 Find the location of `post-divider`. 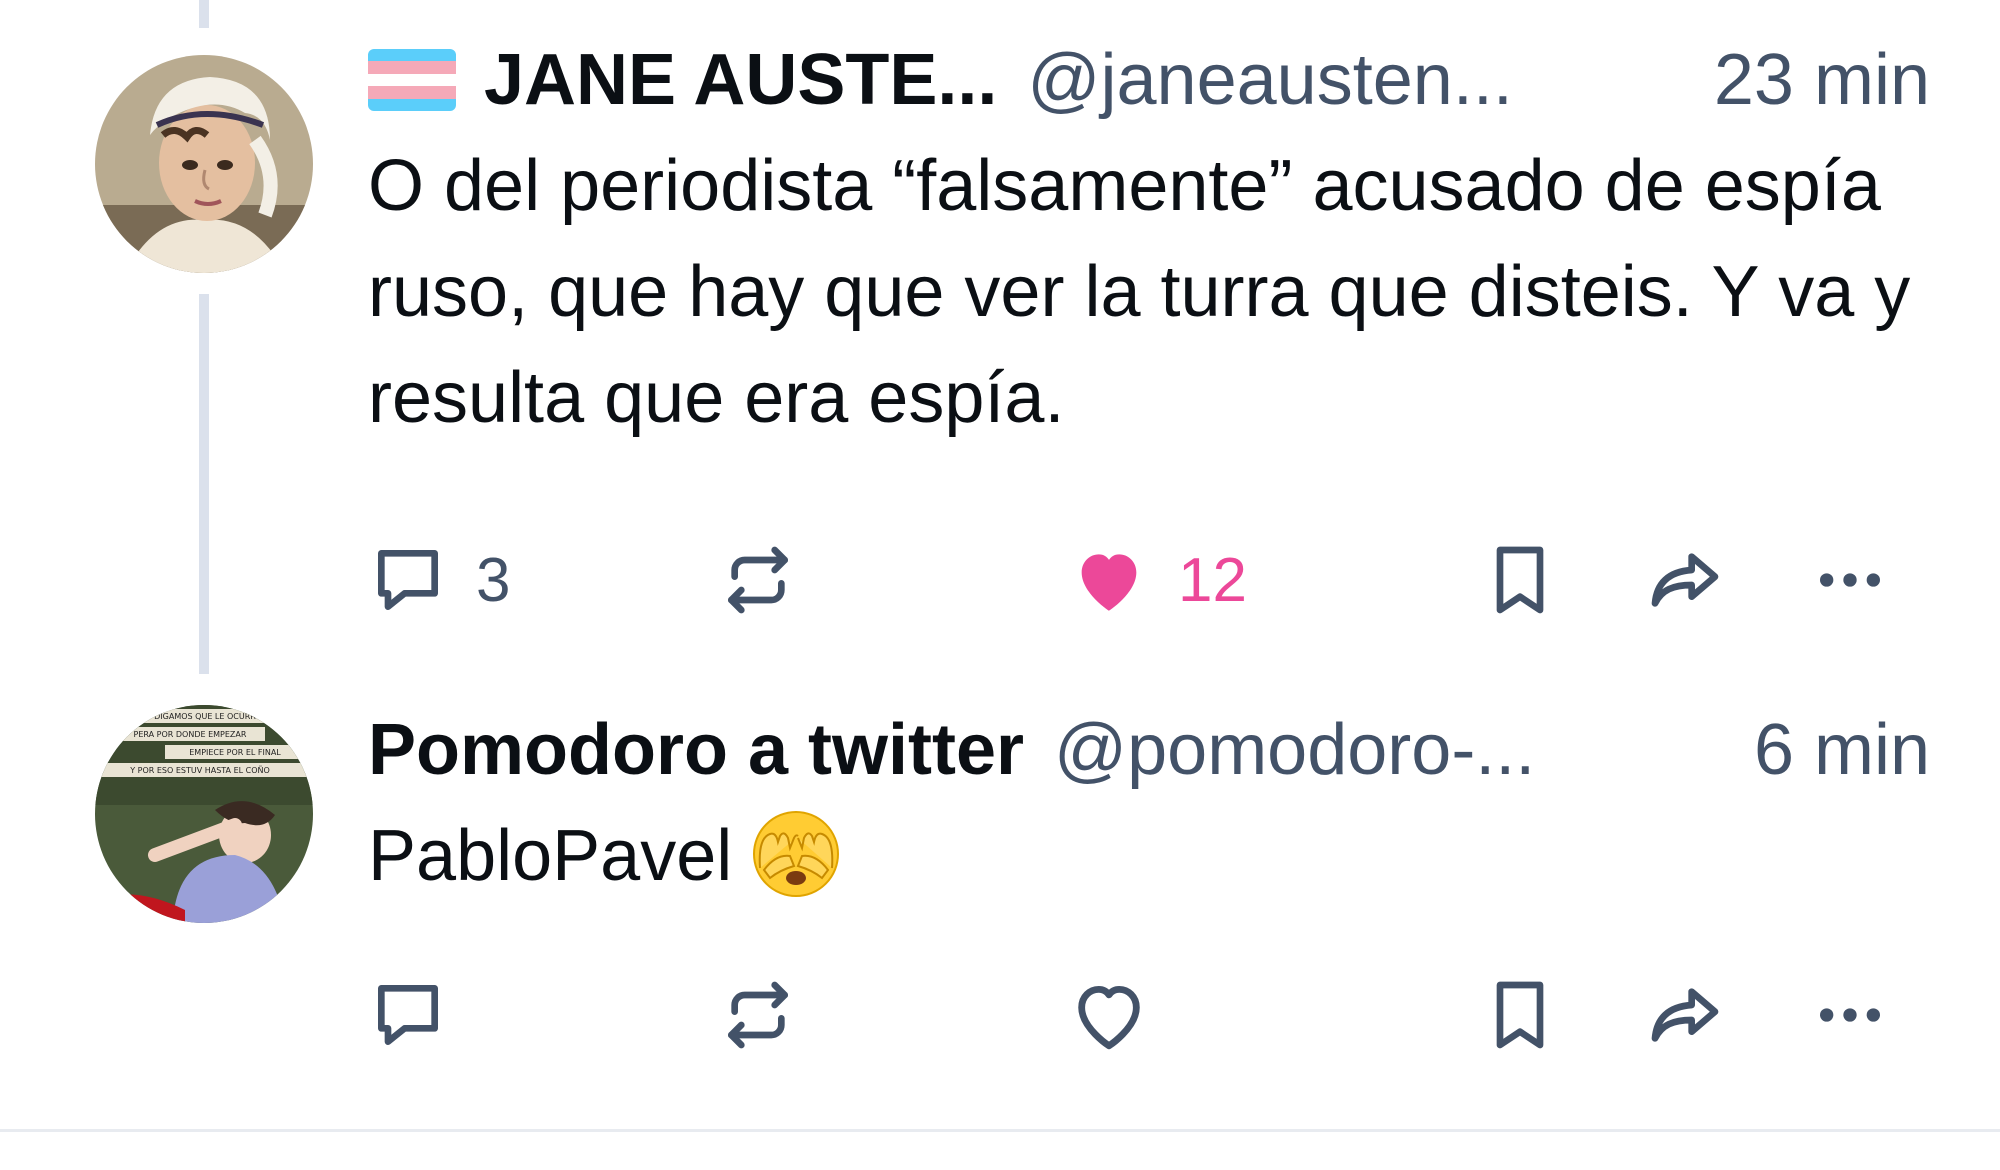

post-divider is located at coordinates (1000, 1130).